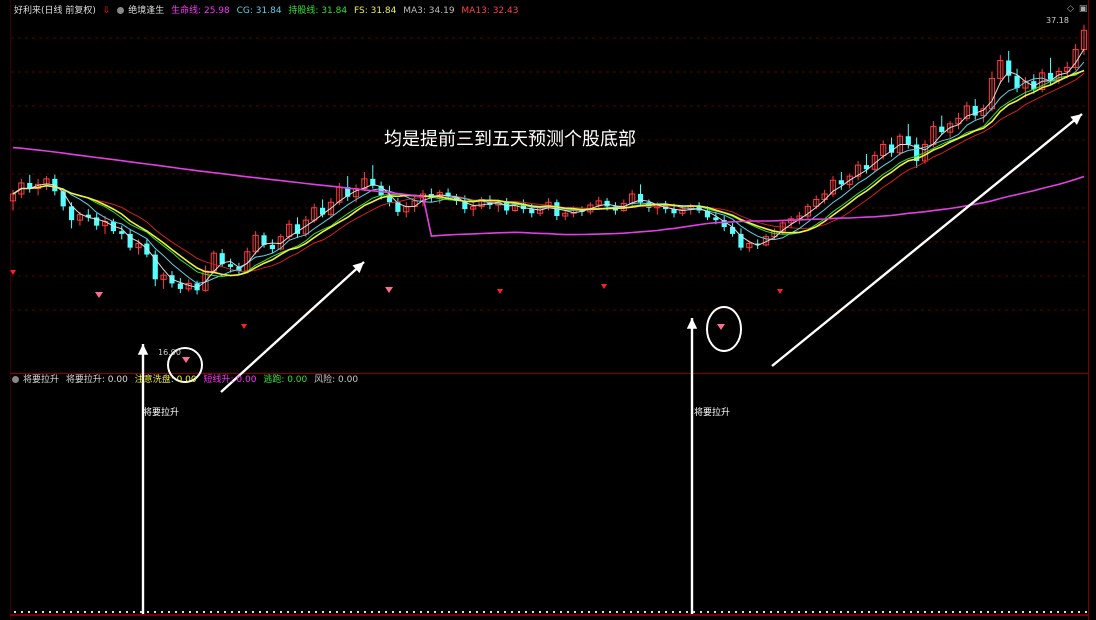 The height and width of the screenshot is (620, 1096). Describe the element at coordinates (780, 291) in the screenshot. I see `sell-arrow-icon` at that location.